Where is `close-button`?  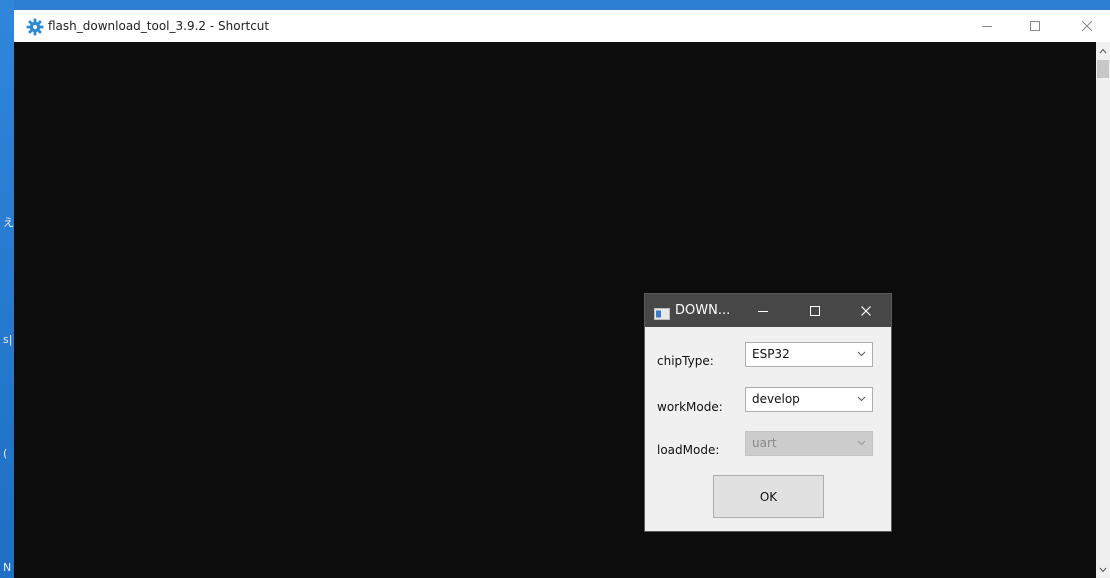
close-button is located at coordinates (1087, 26).